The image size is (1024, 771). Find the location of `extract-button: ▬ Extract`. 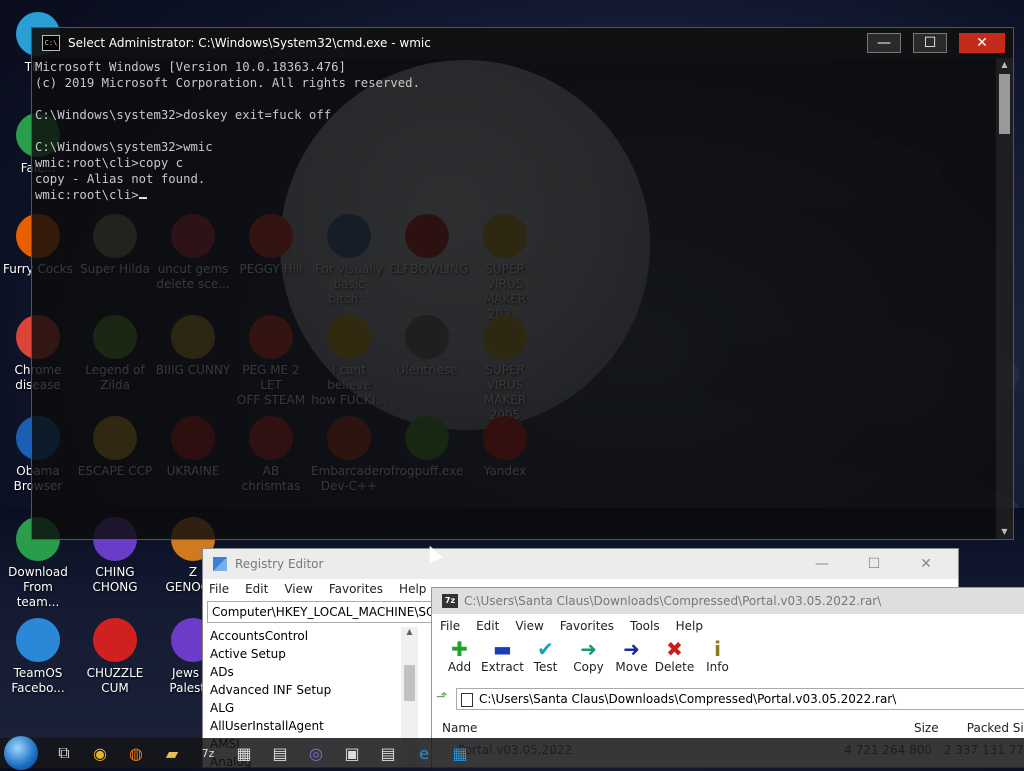

extract-button: ▬ Extract is located at coordinates (502, 660).